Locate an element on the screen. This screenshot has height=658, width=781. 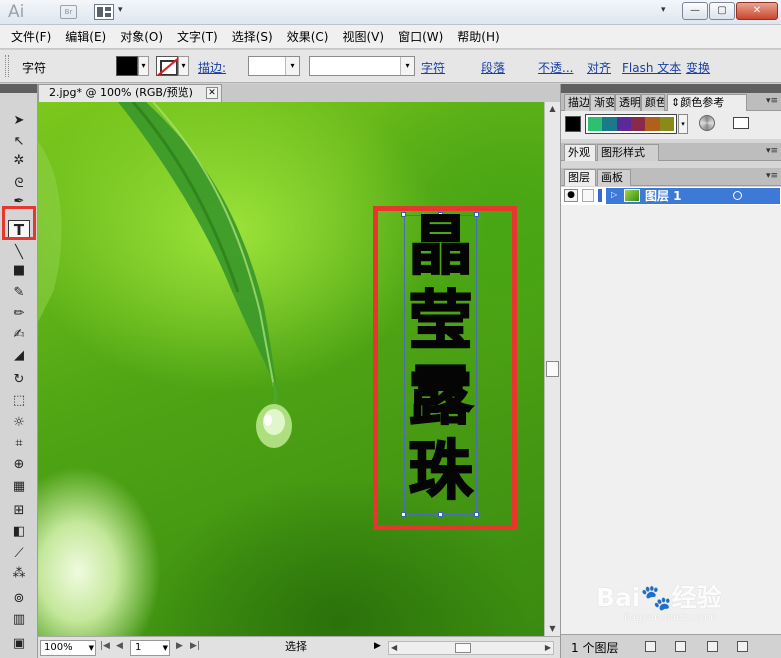
panel-dock-header is located at coordinates (671, 88).